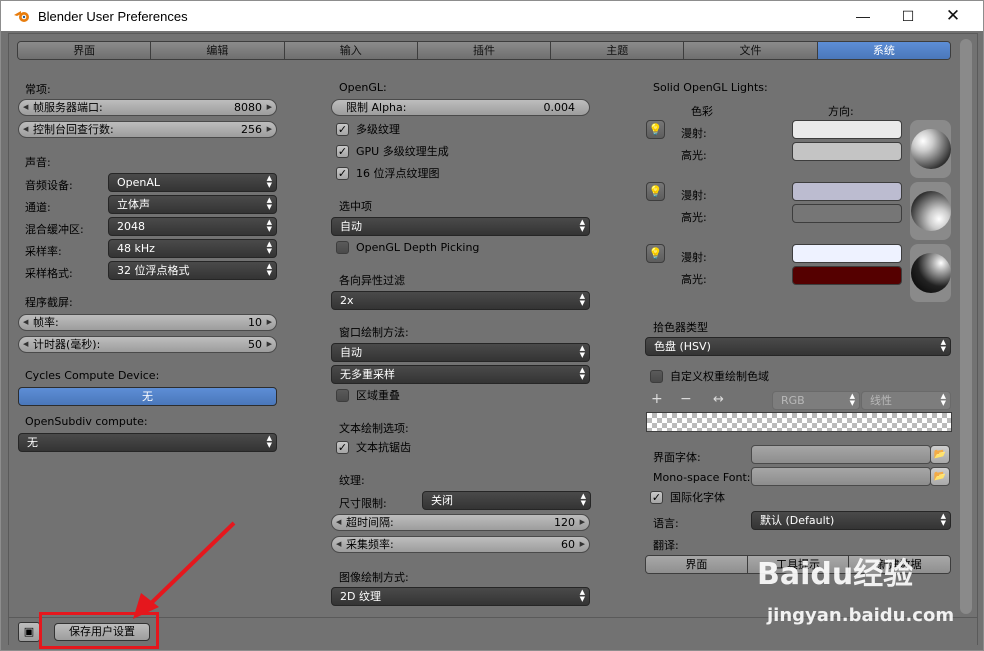  What do you see at coordinates (492, 16) in the screenshot?
I see `title-bar: Blender User Preferences — ☐ ✕` at bounding box center [492, 16].